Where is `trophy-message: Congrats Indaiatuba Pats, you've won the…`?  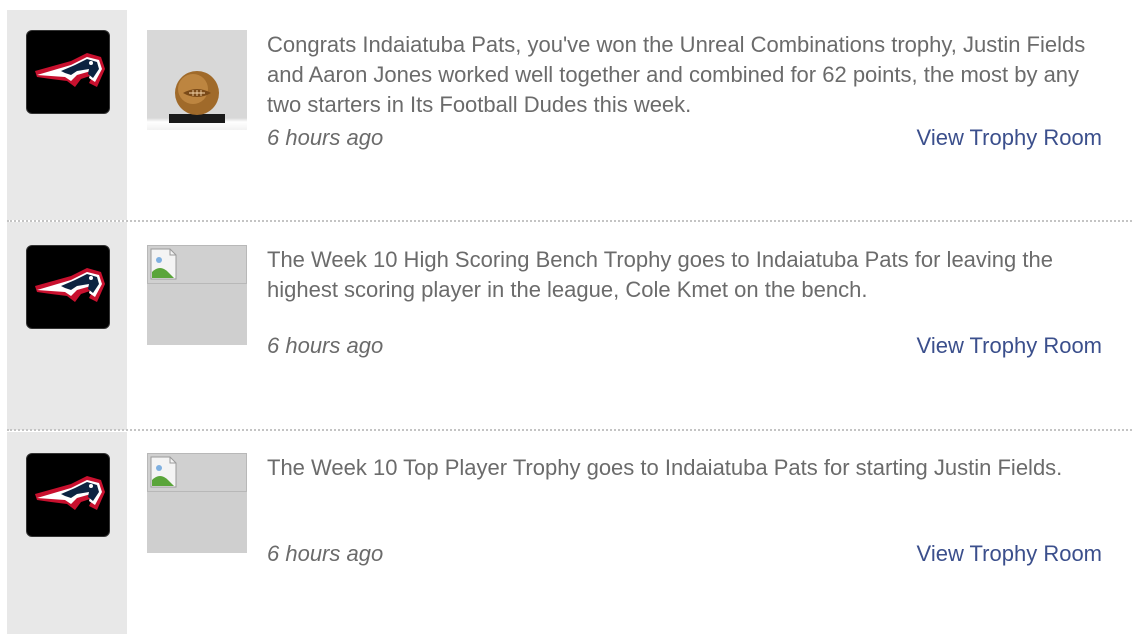
trophy-message: Congrats Indaiatuba Pats, you've won the… is located at coordinates (676, 74).